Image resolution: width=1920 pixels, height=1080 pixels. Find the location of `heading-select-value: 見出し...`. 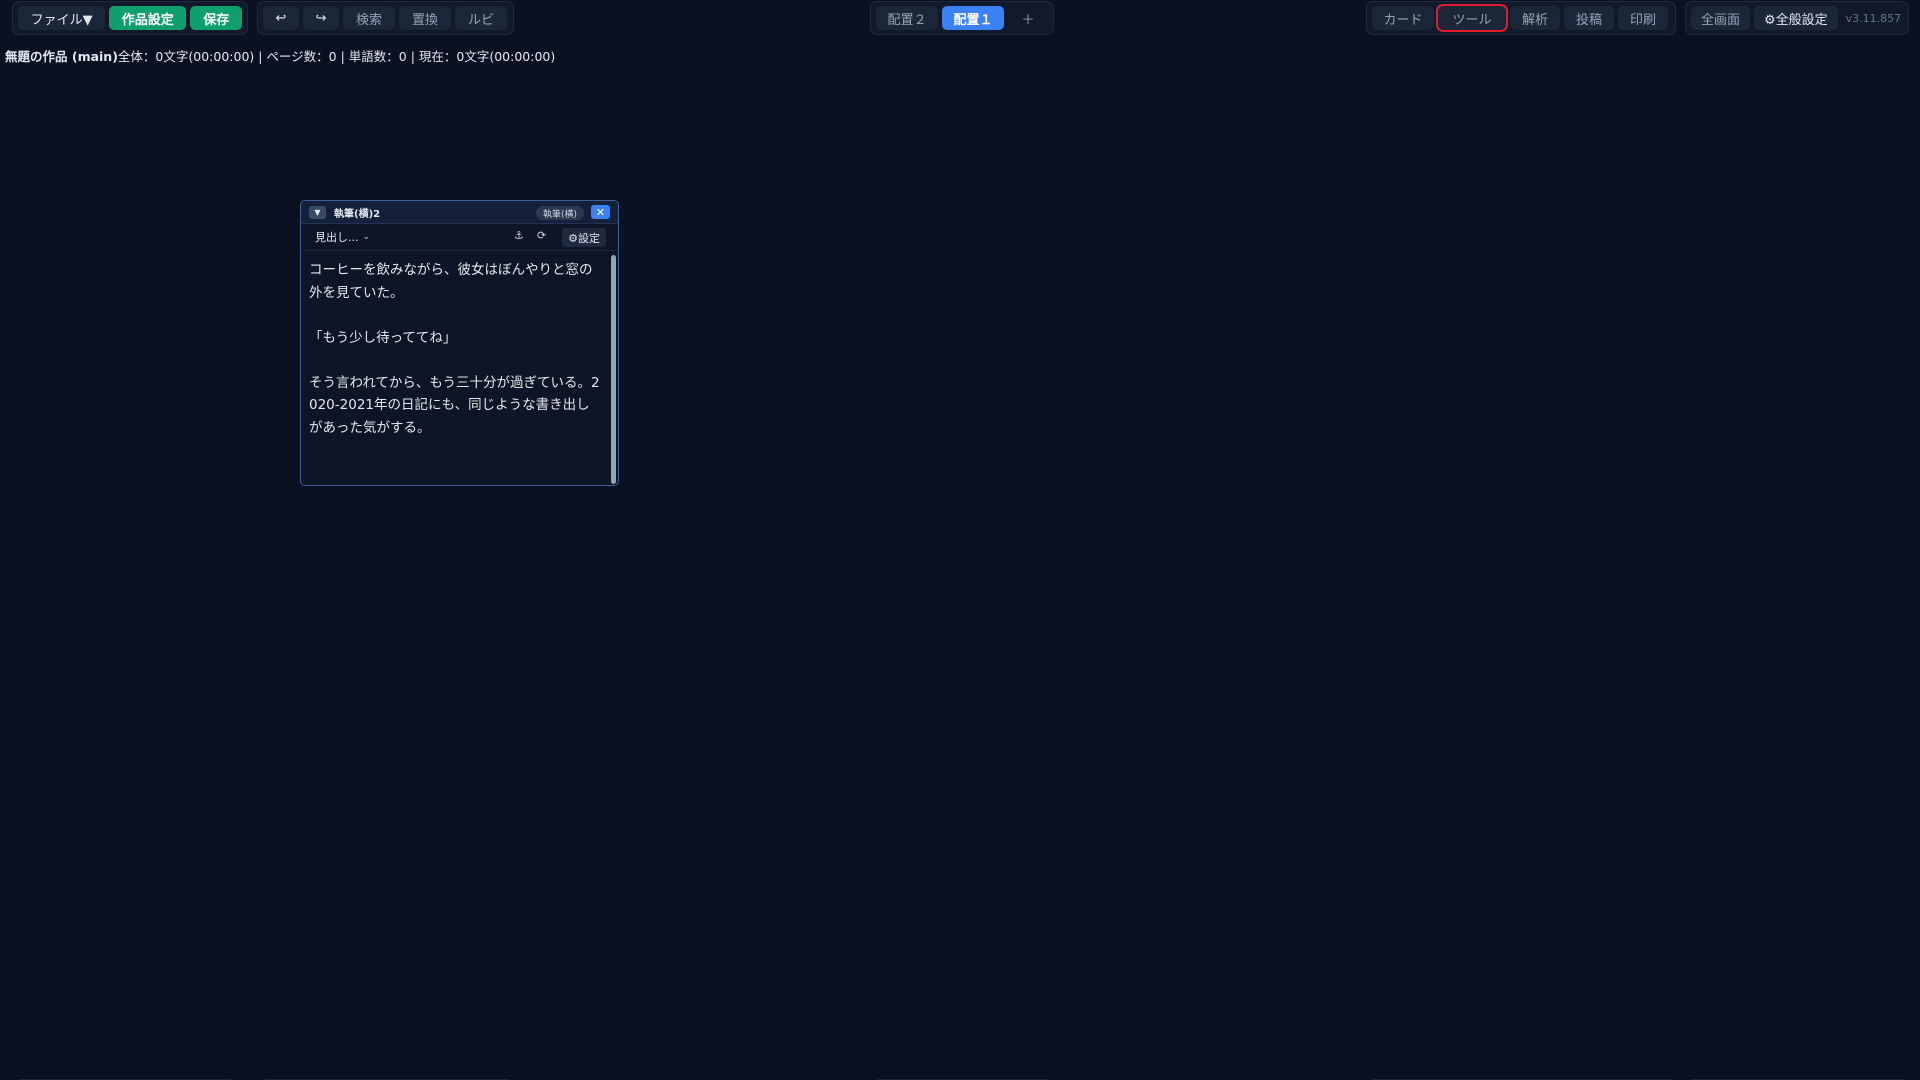

heading-select-value: 見出し... is located at coordinates (337, 237).